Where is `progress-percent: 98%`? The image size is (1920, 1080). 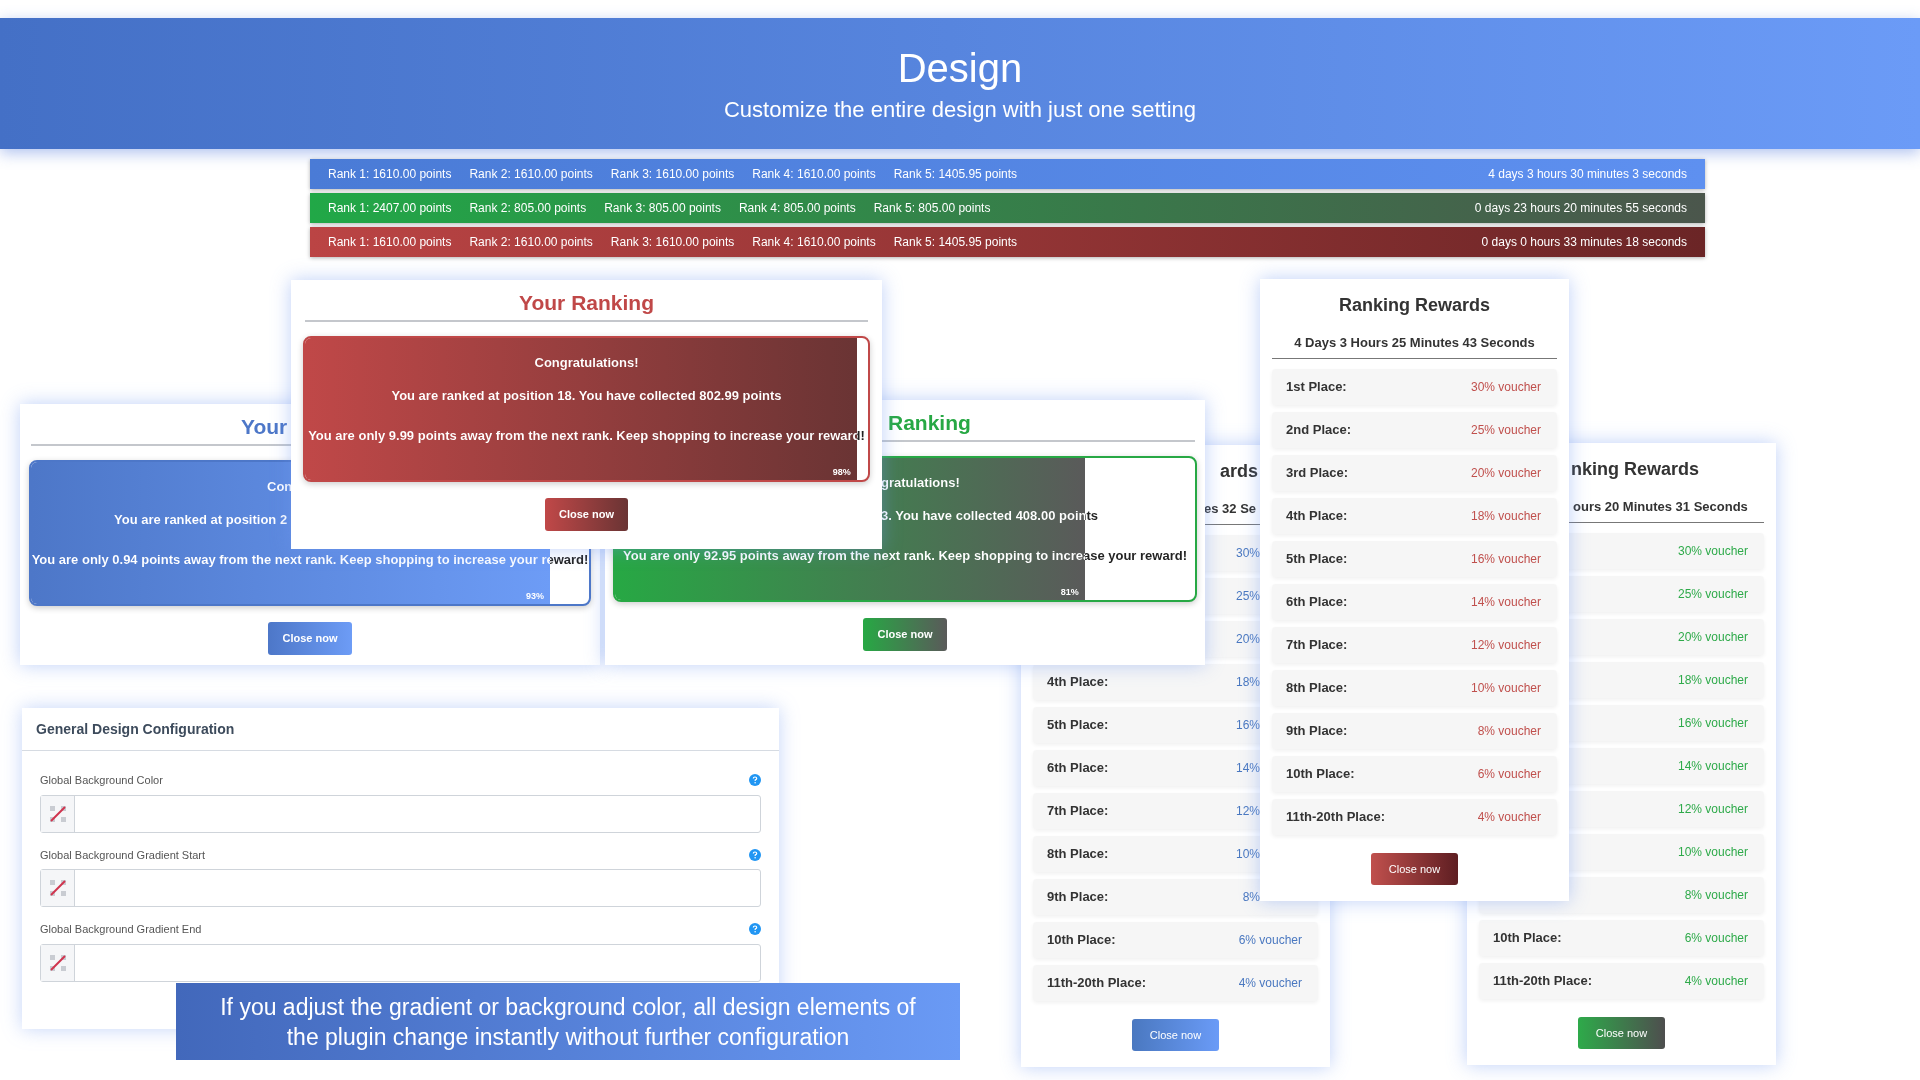
progress-percent: 98% is located at coordinates (841, 472).